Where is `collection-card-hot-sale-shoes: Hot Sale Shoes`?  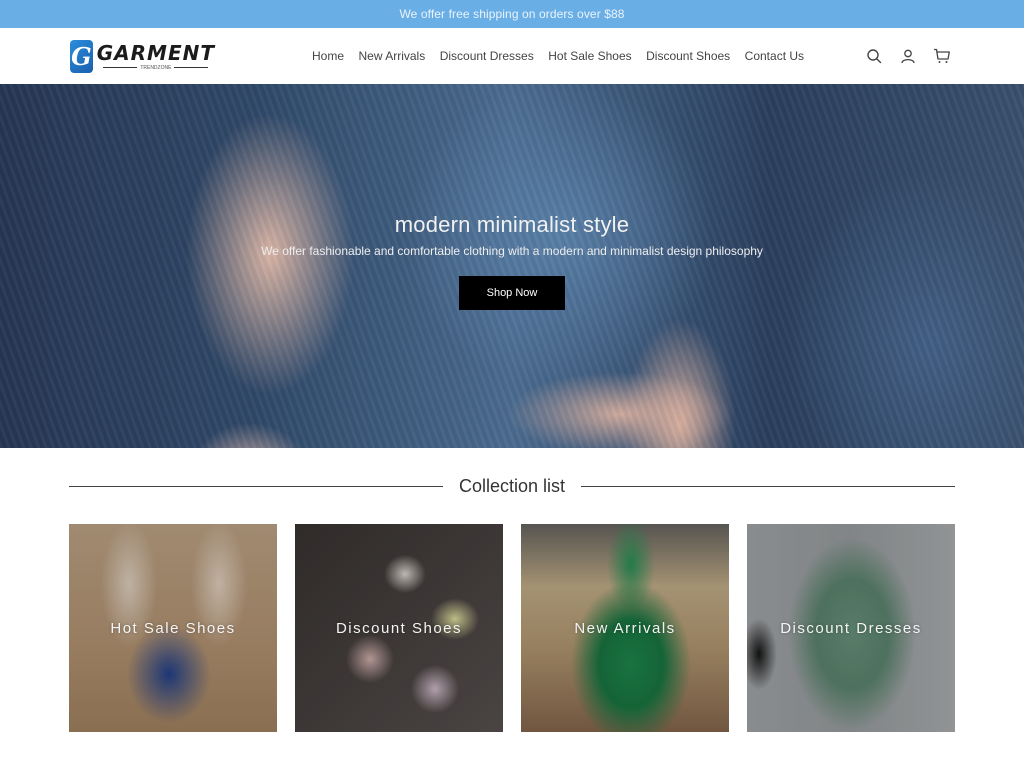
collection-card-hot-sale-shoes: Hot Sale Shoes is located at coordinates (173, 628).